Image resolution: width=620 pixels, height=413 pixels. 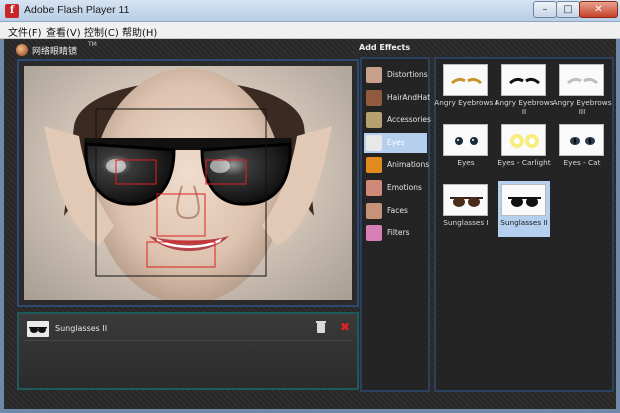 I want to click on category-item-hairandhat: HairAndHat, so click(x=397, y=98).